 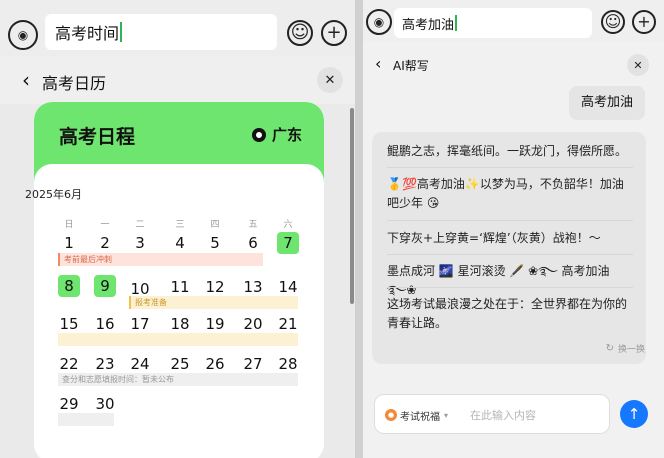 I want to click on calendar-day: 24, so click(x=140, y=364).